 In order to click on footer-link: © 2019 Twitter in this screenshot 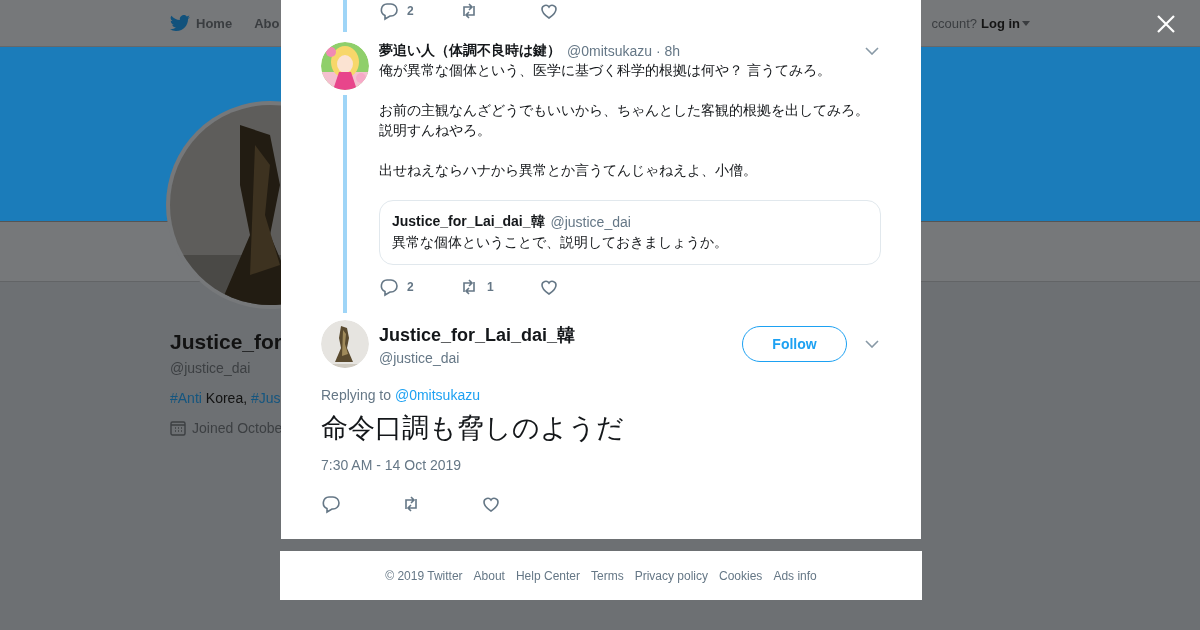, I will do `click(424, 575)`.